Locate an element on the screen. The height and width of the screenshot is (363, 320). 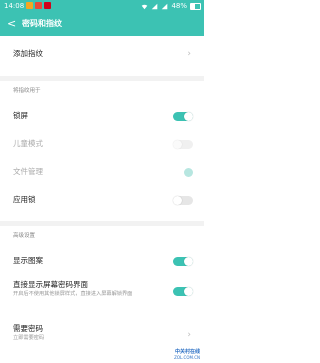
lockscreen-label: 锁屏 is located at coordinates (20, 115).